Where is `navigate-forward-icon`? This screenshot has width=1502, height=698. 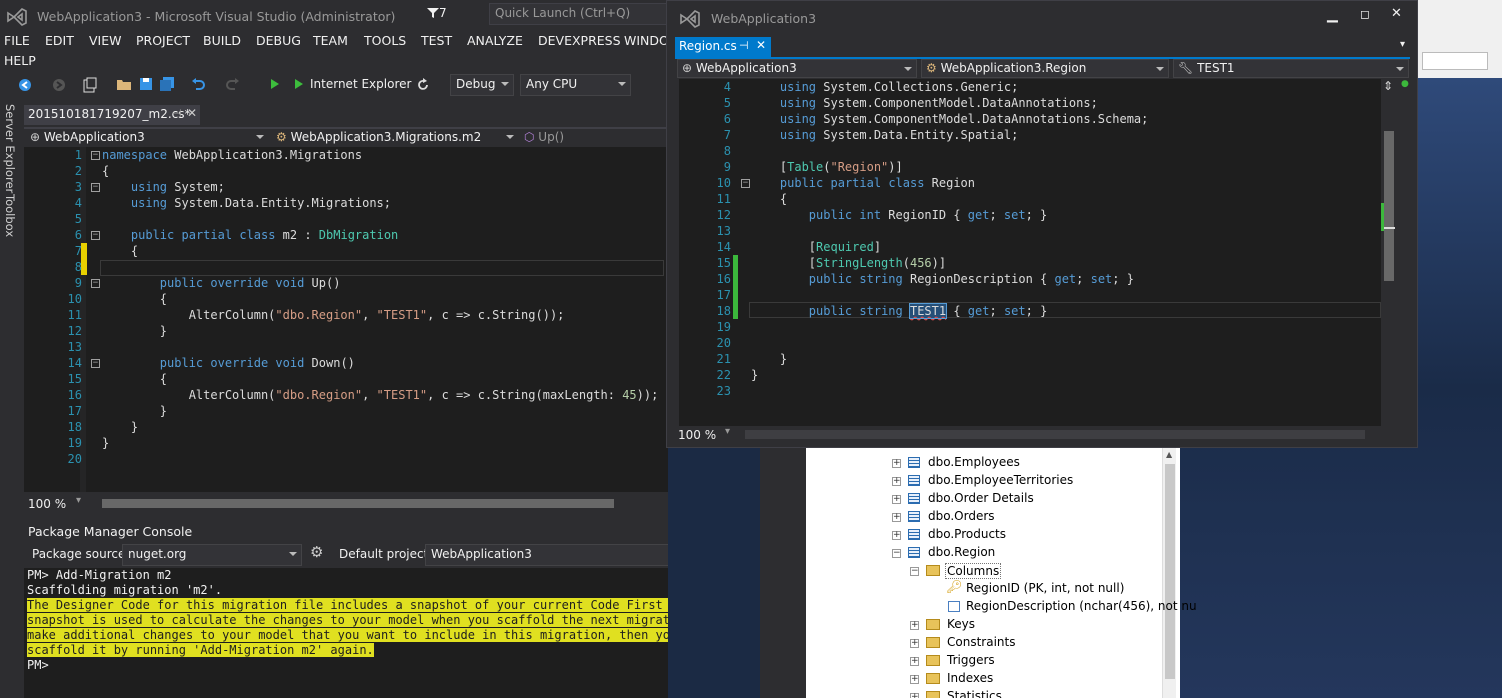
navigate-forward-icon is located at coordinates (59, 85).